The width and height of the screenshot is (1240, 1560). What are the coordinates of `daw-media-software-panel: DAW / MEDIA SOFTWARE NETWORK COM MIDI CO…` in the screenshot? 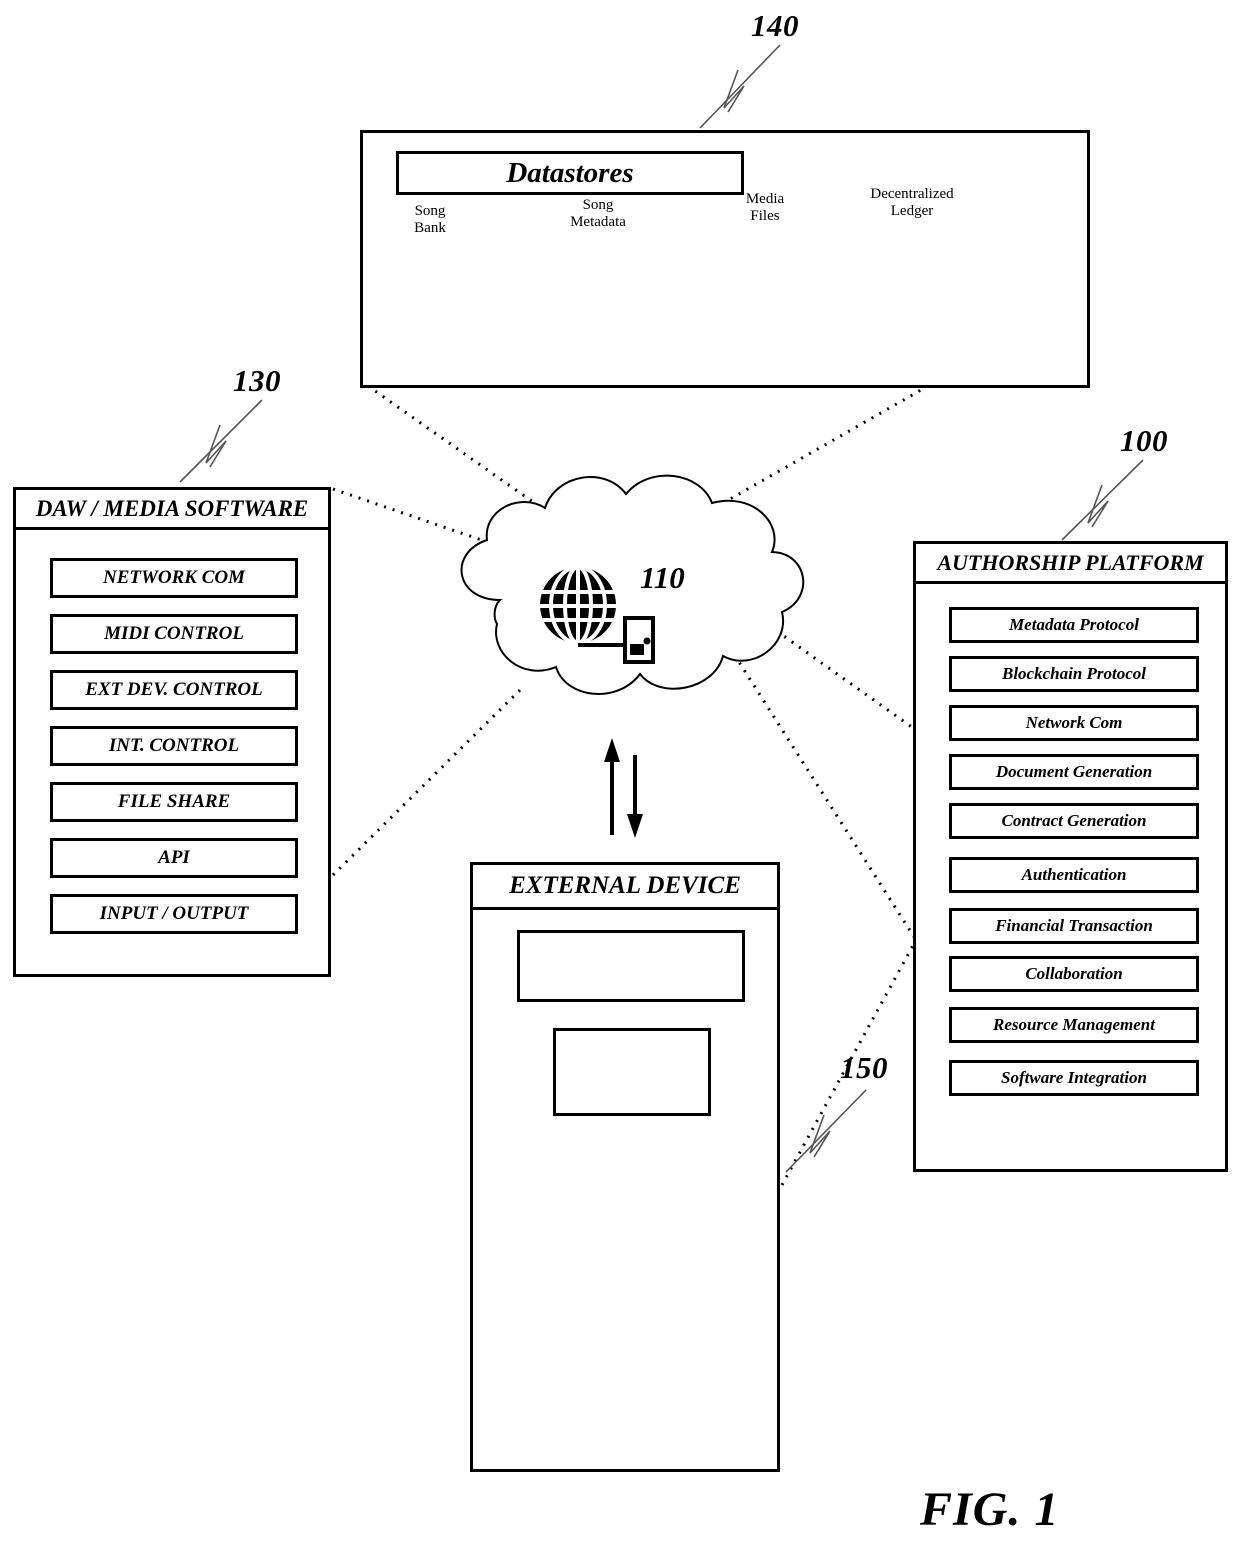 It's located at (172, 732).